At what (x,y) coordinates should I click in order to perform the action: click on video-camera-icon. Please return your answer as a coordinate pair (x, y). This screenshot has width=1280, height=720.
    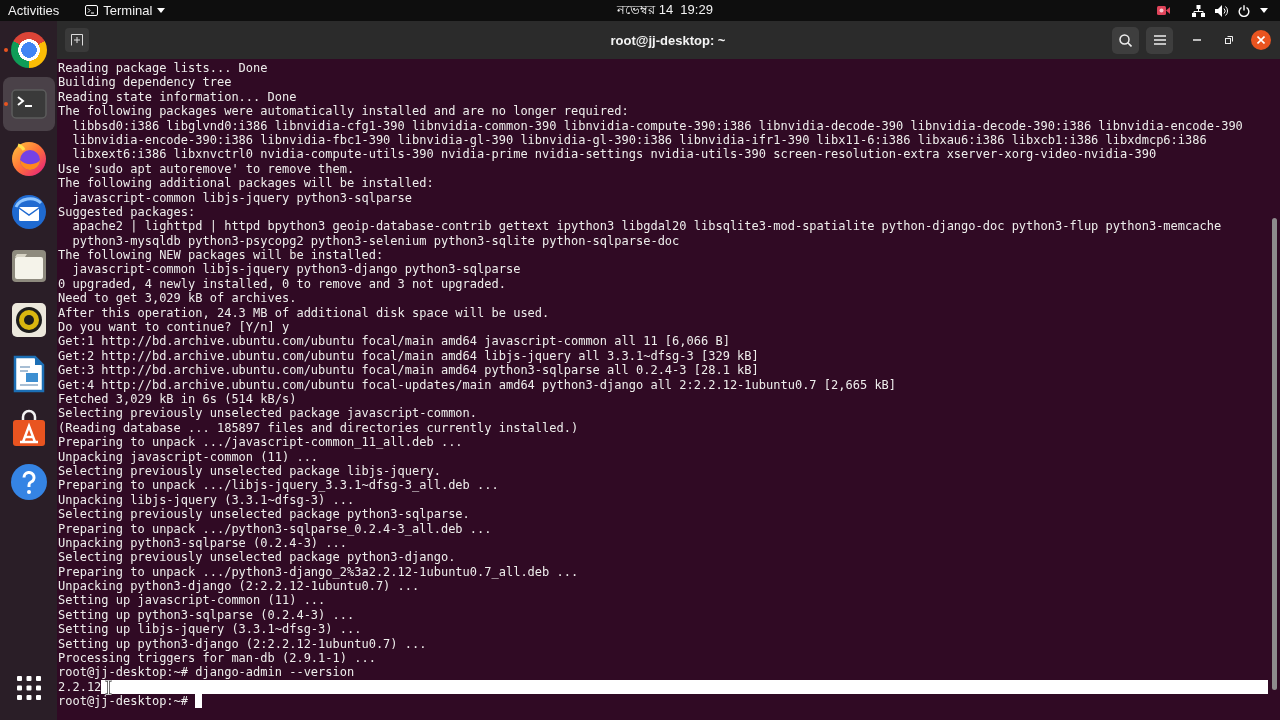
    Looking at the image, I should click on (1163, 10).